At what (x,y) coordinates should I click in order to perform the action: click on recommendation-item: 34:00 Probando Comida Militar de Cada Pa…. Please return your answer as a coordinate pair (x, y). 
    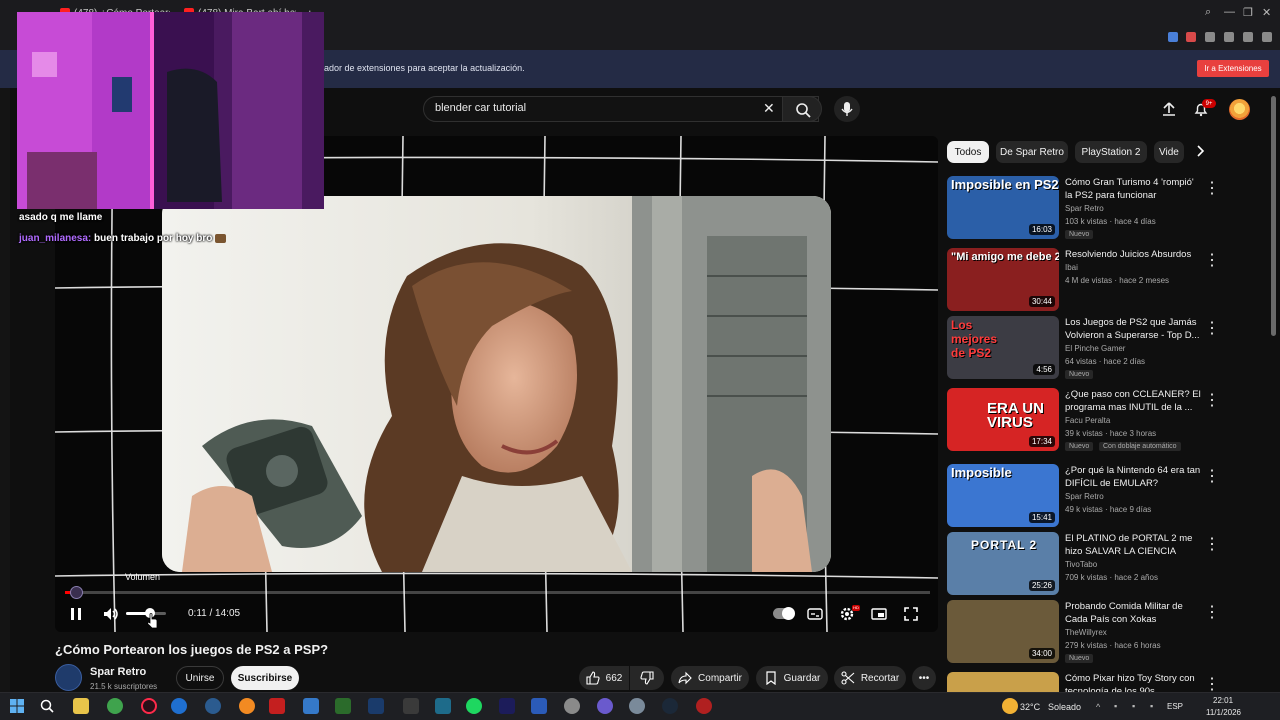
    Looking at the image, I should click on (1107, 632).